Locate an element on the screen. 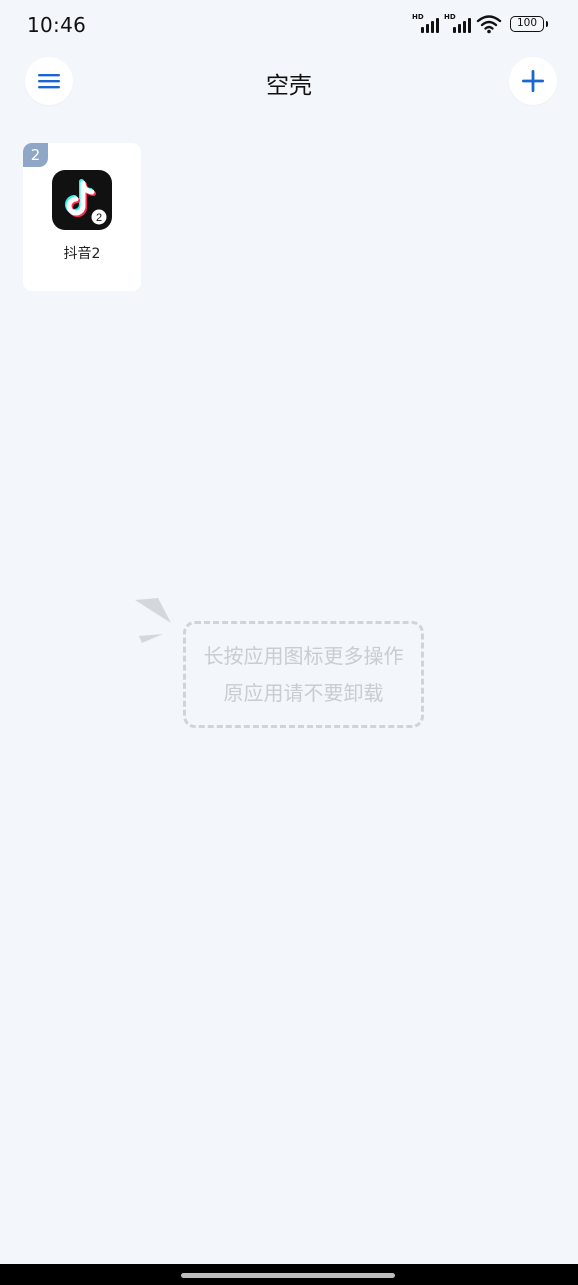 The image size is (578, 1285). home-indicator is located at coordinates (288, 1275).